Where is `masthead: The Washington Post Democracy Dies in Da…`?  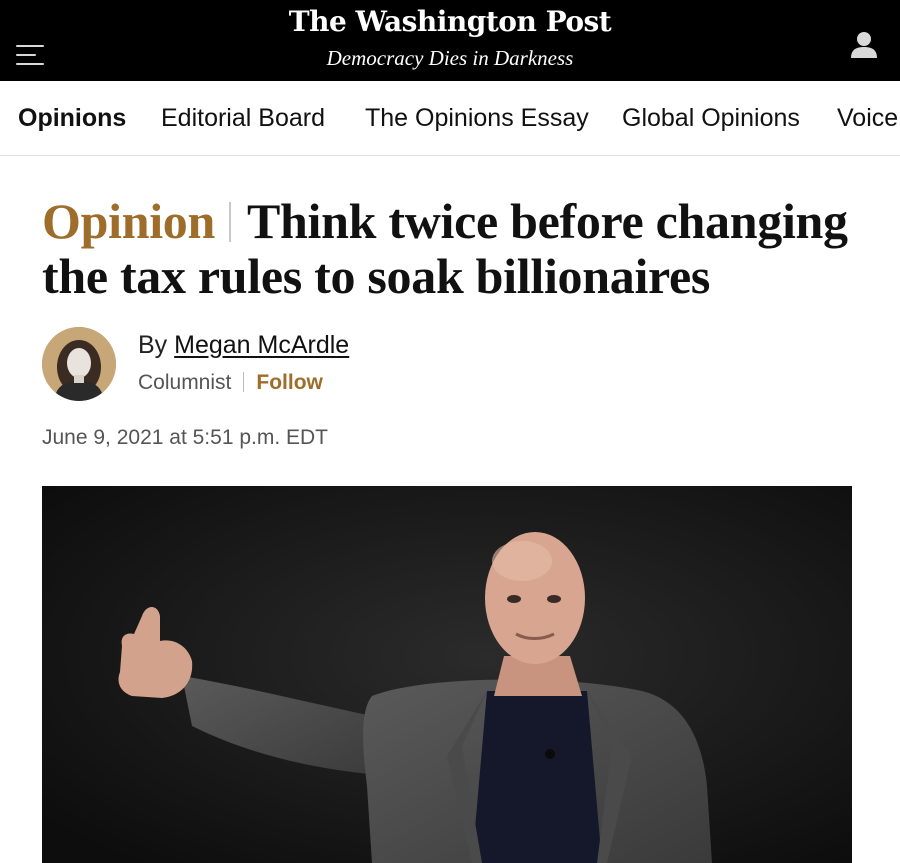
masthead: The Washington Post Democracy Dies in Da… is located at coordinates (450, 38).